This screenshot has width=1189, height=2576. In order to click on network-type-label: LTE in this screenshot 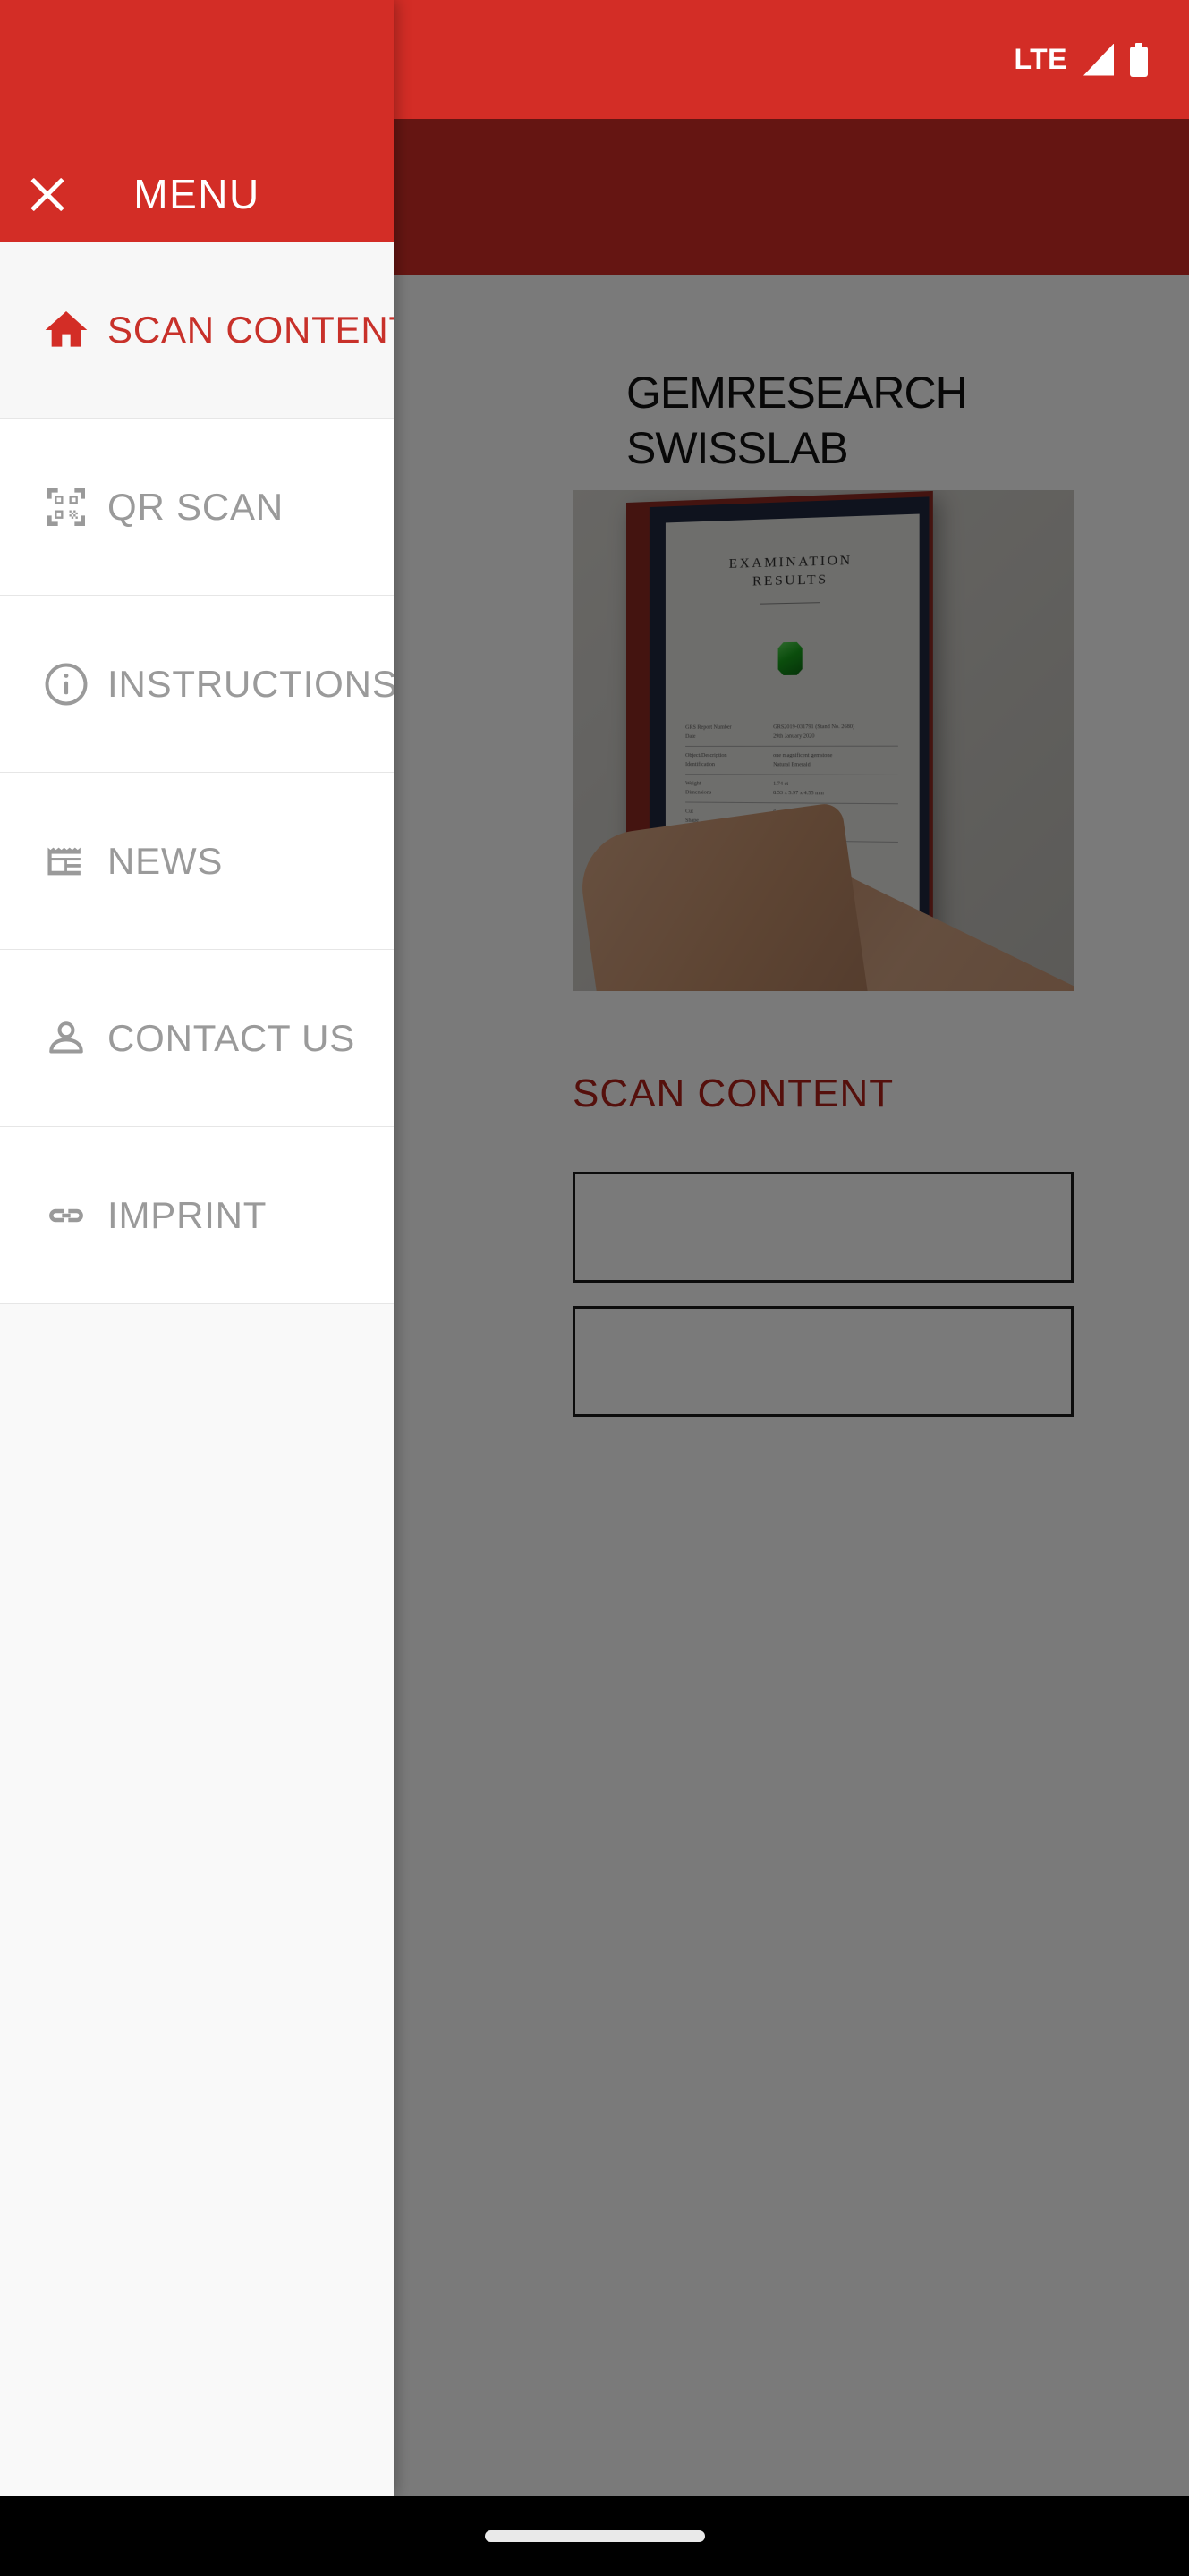, I will do `click(1040, 59)`.